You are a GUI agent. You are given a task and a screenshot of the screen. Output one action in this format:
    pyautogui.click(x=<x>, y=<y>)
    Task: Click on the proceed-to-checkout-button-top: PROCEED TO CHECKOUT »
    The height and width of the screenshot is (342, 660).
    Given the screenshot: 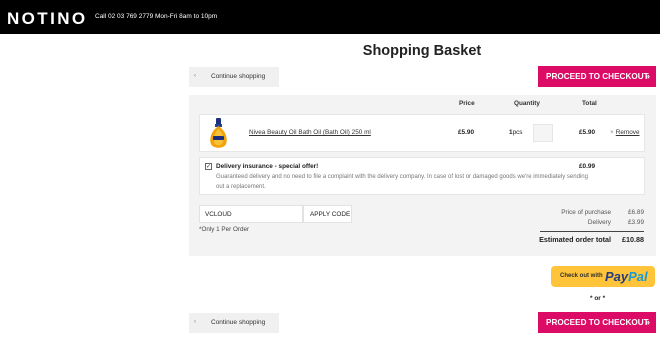 What is the action you would take?
    pyautogui.click(x=597, y=76)
    